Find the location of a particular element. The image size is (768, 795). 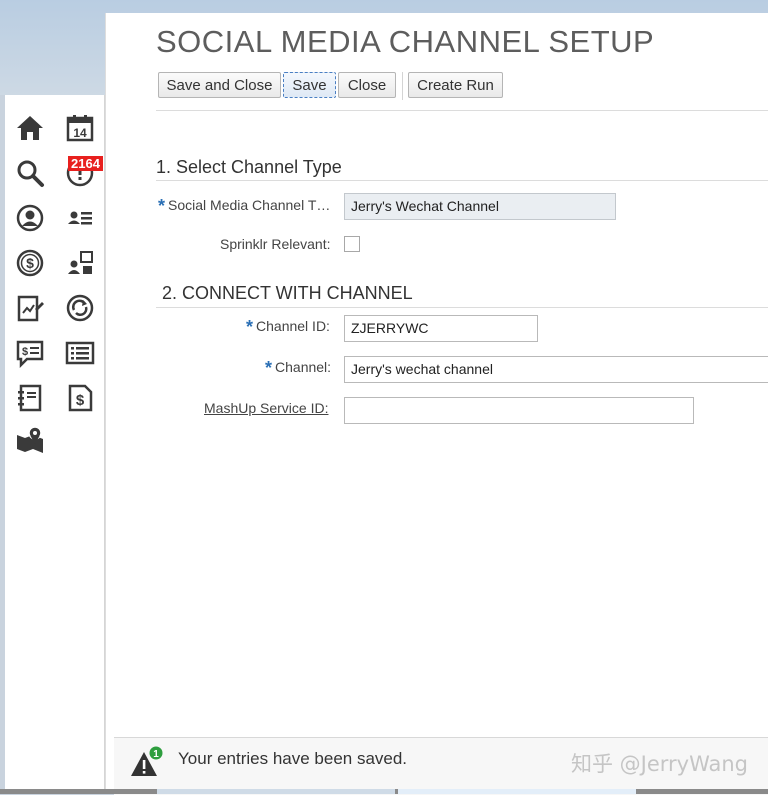

notification-message: Your entries have been saved. is located at coordinates (293, 758).